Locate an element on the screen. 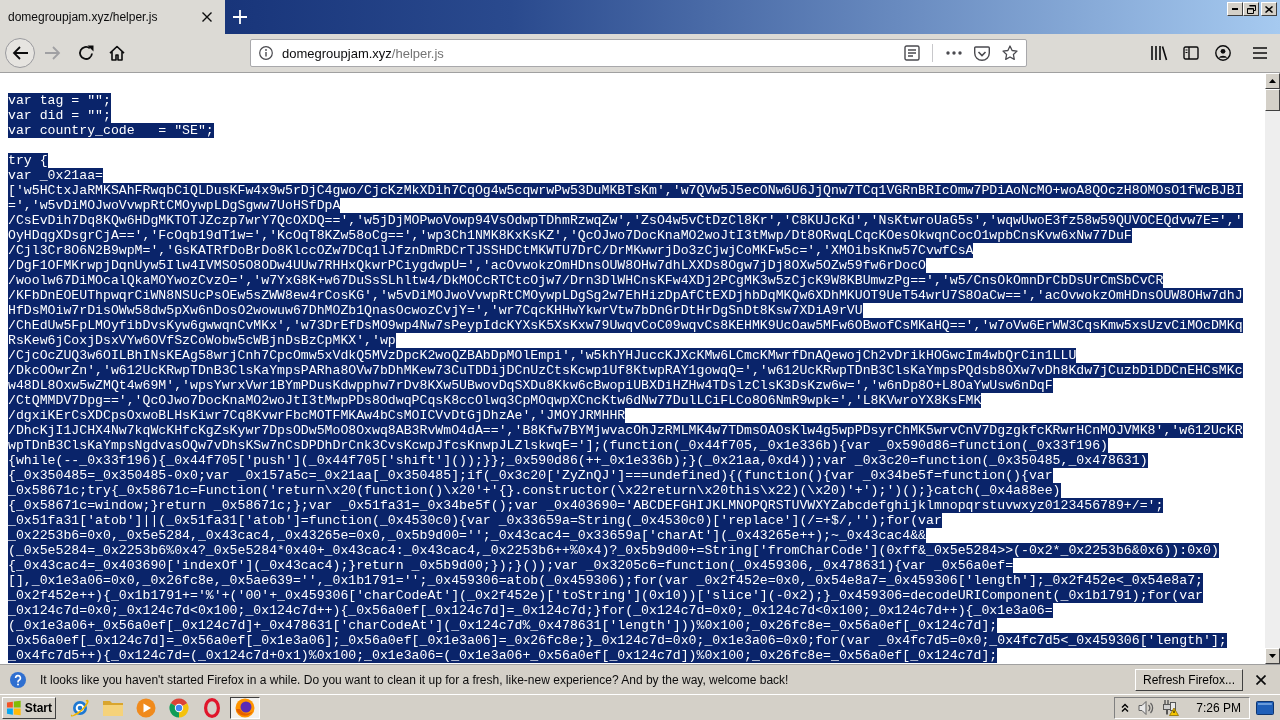 Image resolution: width=1280 pixels, height=720 pixels. restore-button is located at coordinates (1251, 9).